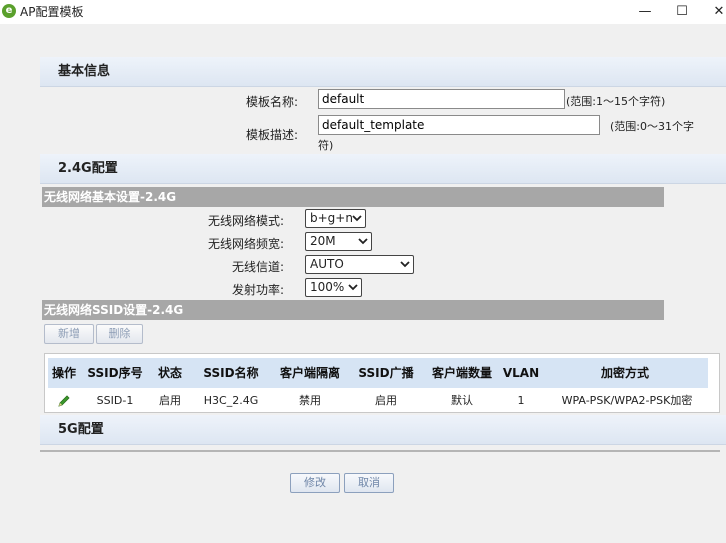 Image resolution: width=726 pixels, height=543 pixels. I want to click on channel-width-value: 20M, so click(323, 241).